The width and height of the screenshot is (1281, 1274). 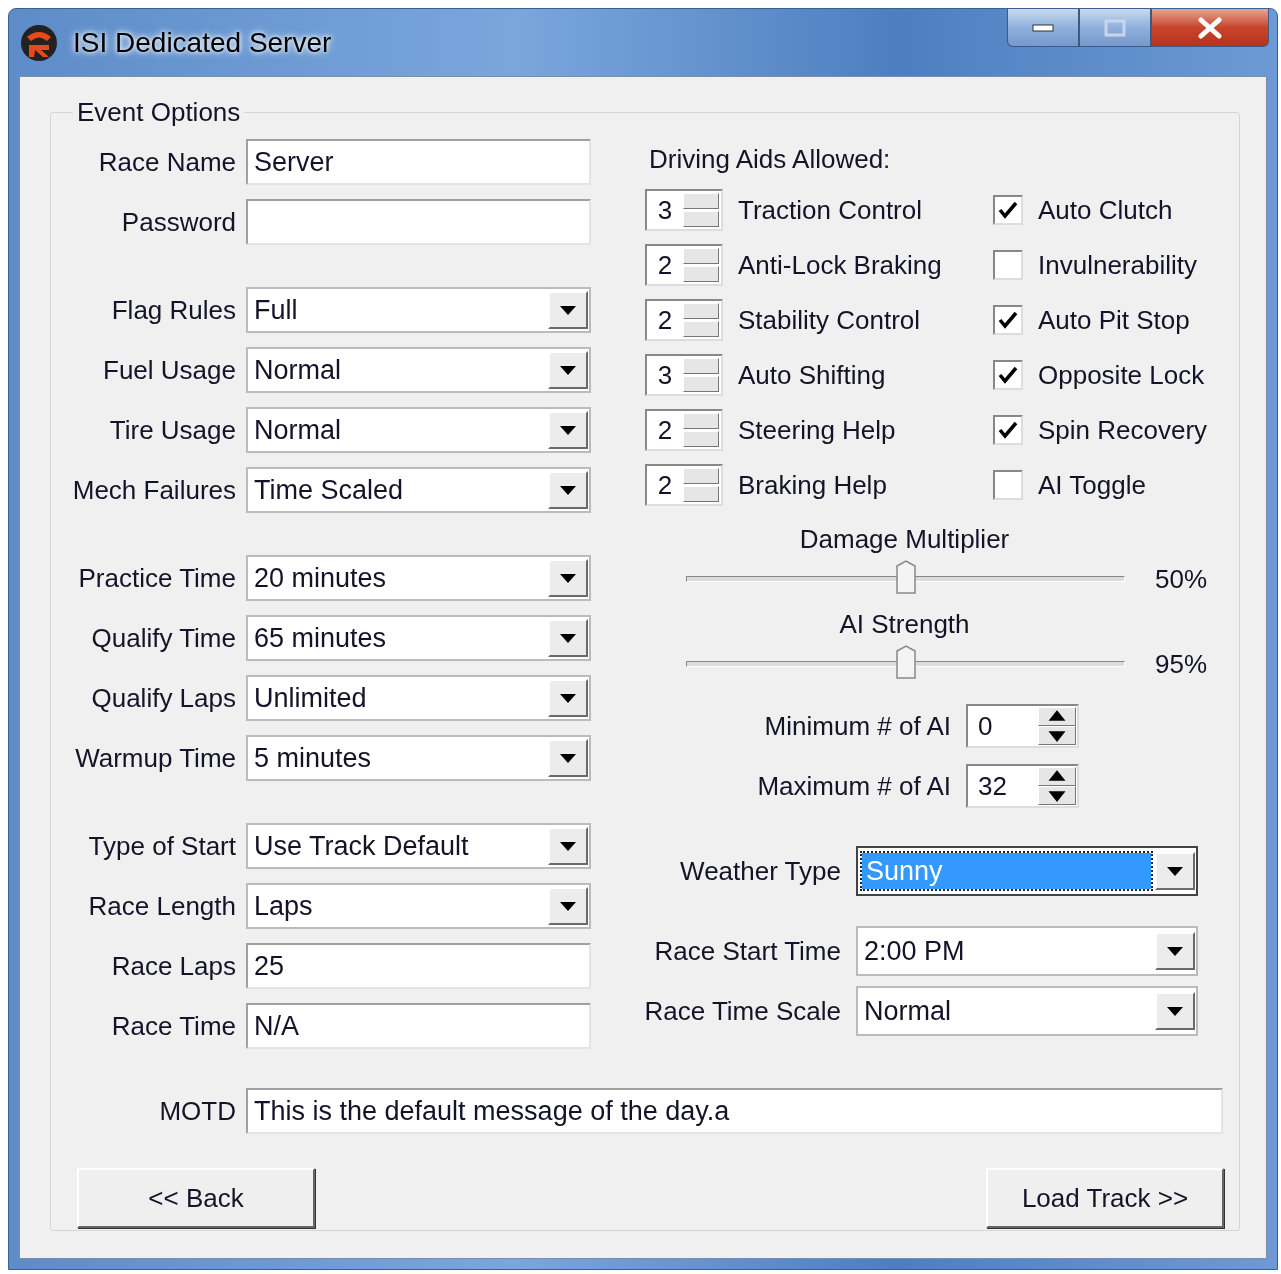 I want to click on minimize-button, so click(x=1043, y=28).